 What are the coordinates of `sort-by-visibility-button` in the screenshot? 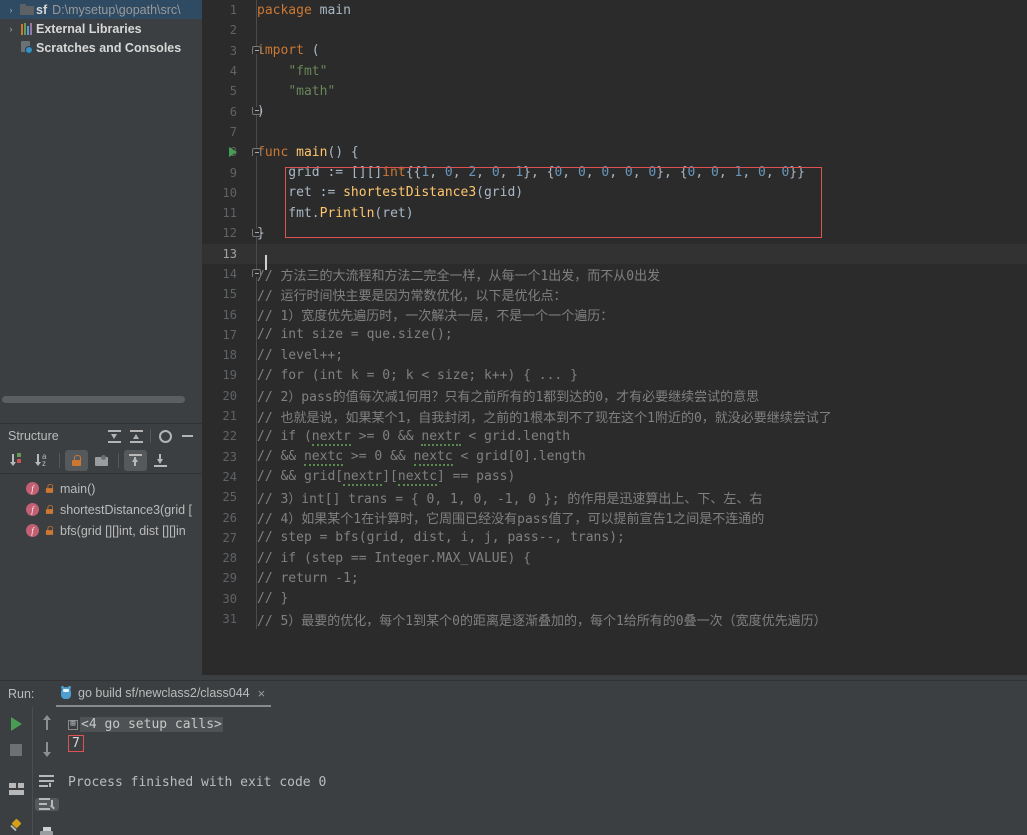 It's located at (17, 460).